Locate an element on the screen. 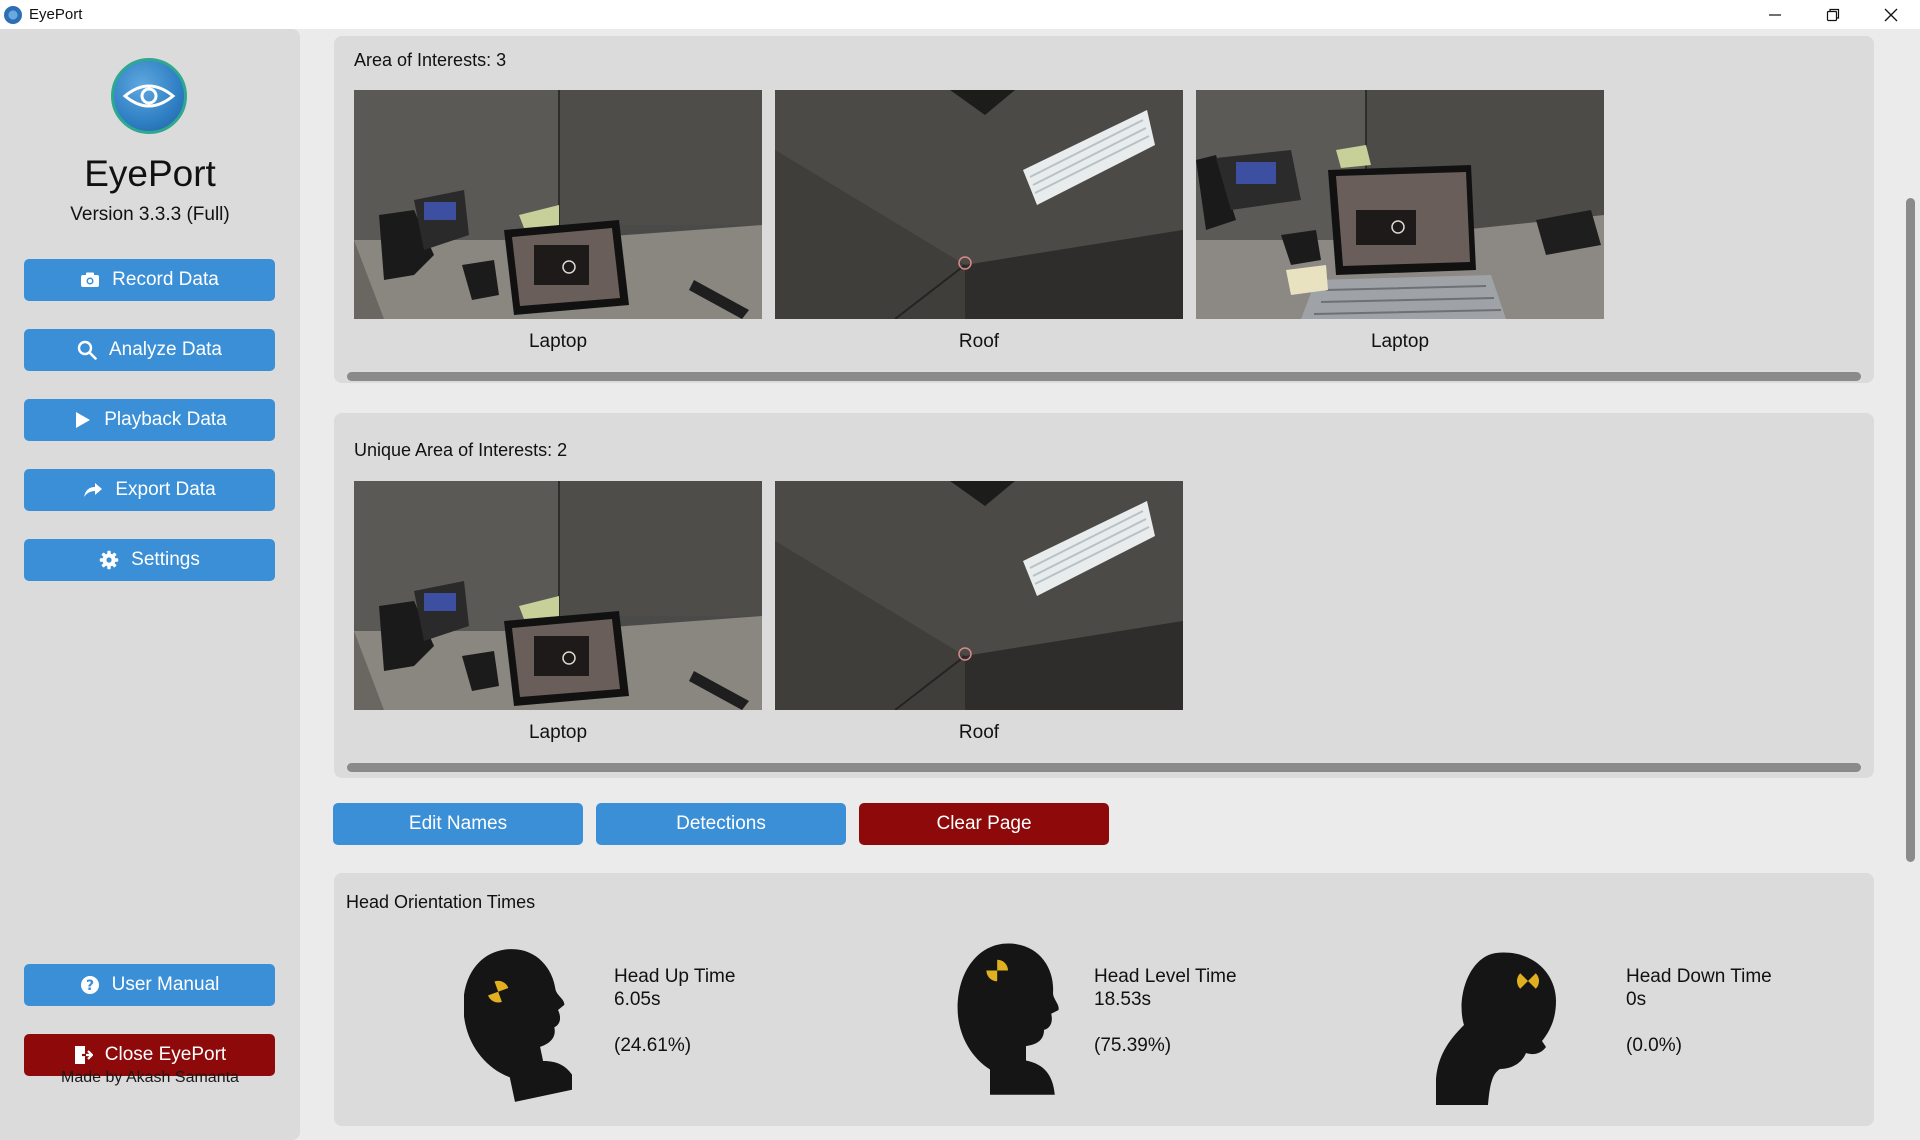 The width and height of the screenshot is (1920, 1140). export-data-label: Export Data is located at coordinates (165, 489).